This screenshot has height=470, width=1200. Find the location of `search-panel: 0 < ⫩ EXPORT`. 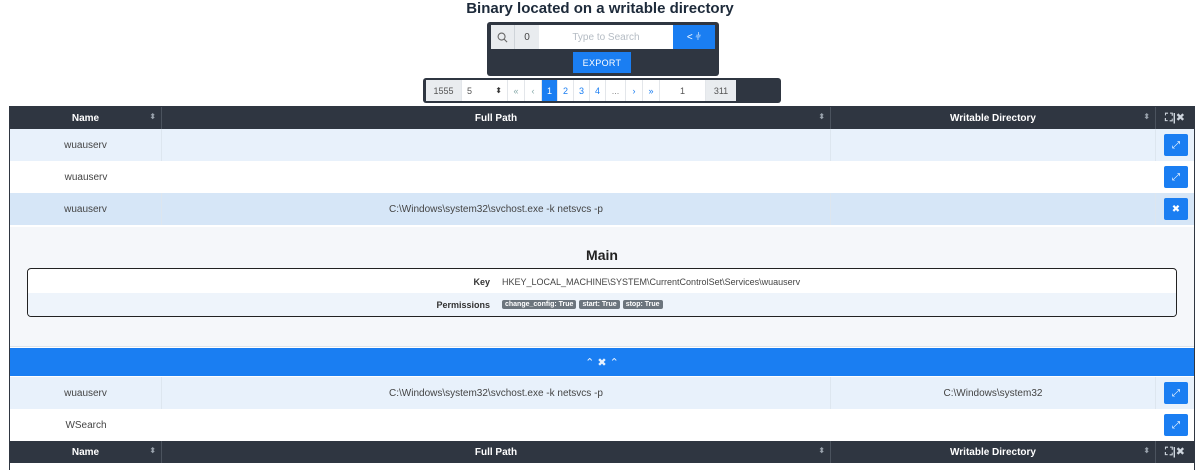

search-panel: 0 < ⫩ EXPORT is located at coordinates (603, 49).